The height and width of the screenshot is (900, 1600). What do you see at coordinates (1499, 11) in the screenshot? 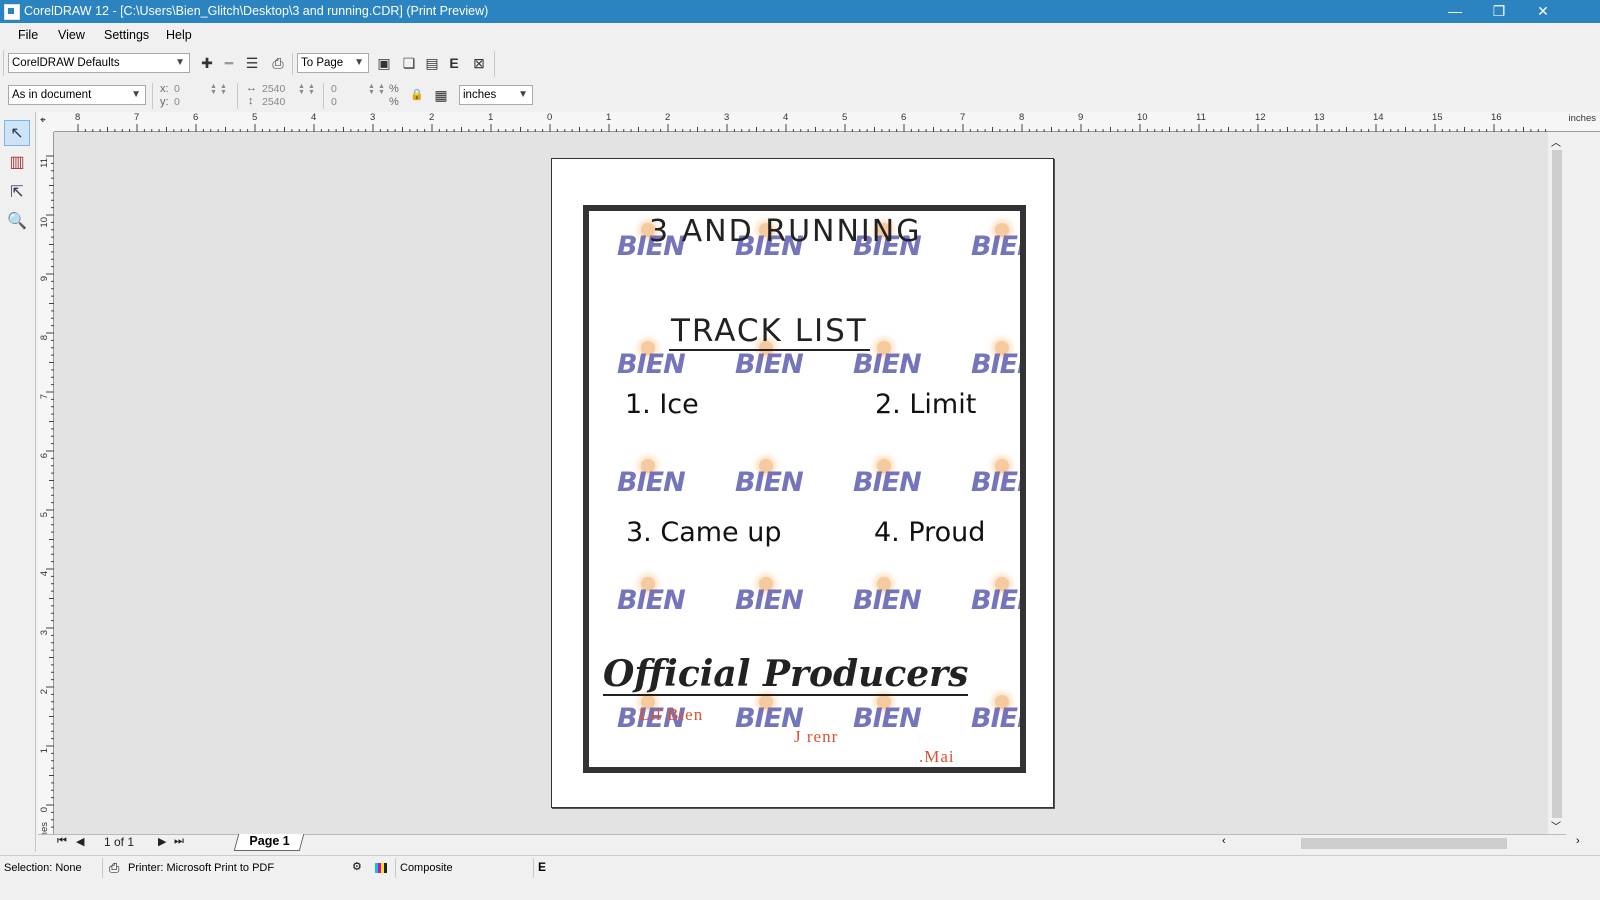
I see `restore-button: ❐` at bounding box center [1499, 11].